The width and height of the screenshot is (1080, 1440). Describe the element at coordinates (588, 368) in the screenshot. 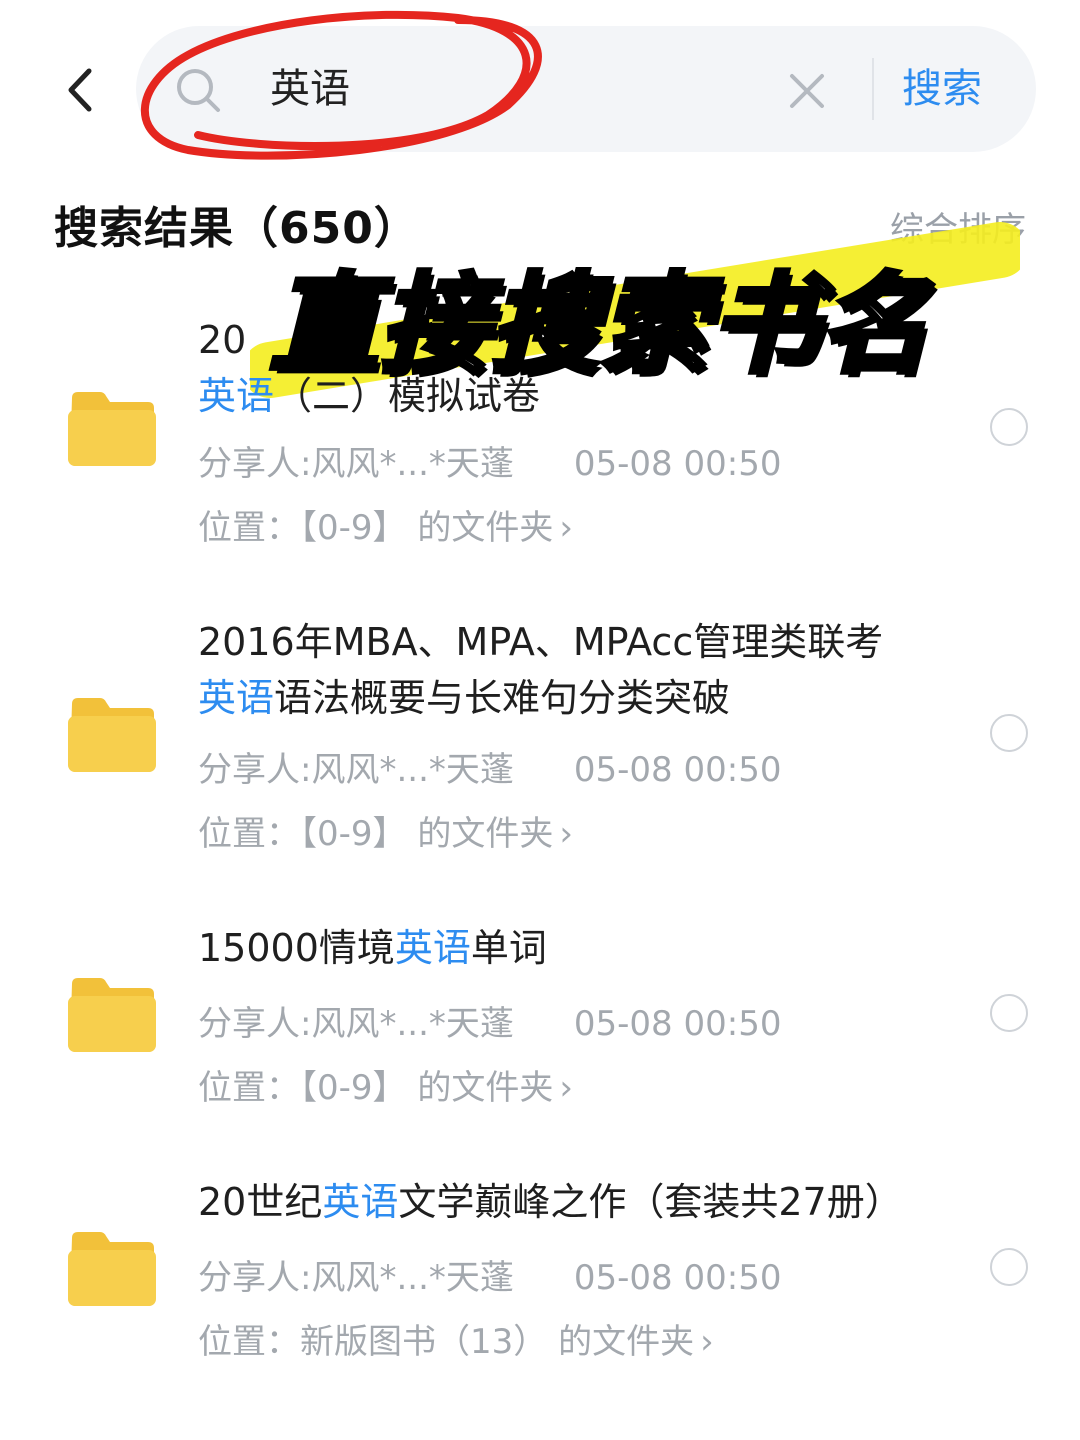

I see `result-title: 20 英语（二）模拟试卷` at that location.